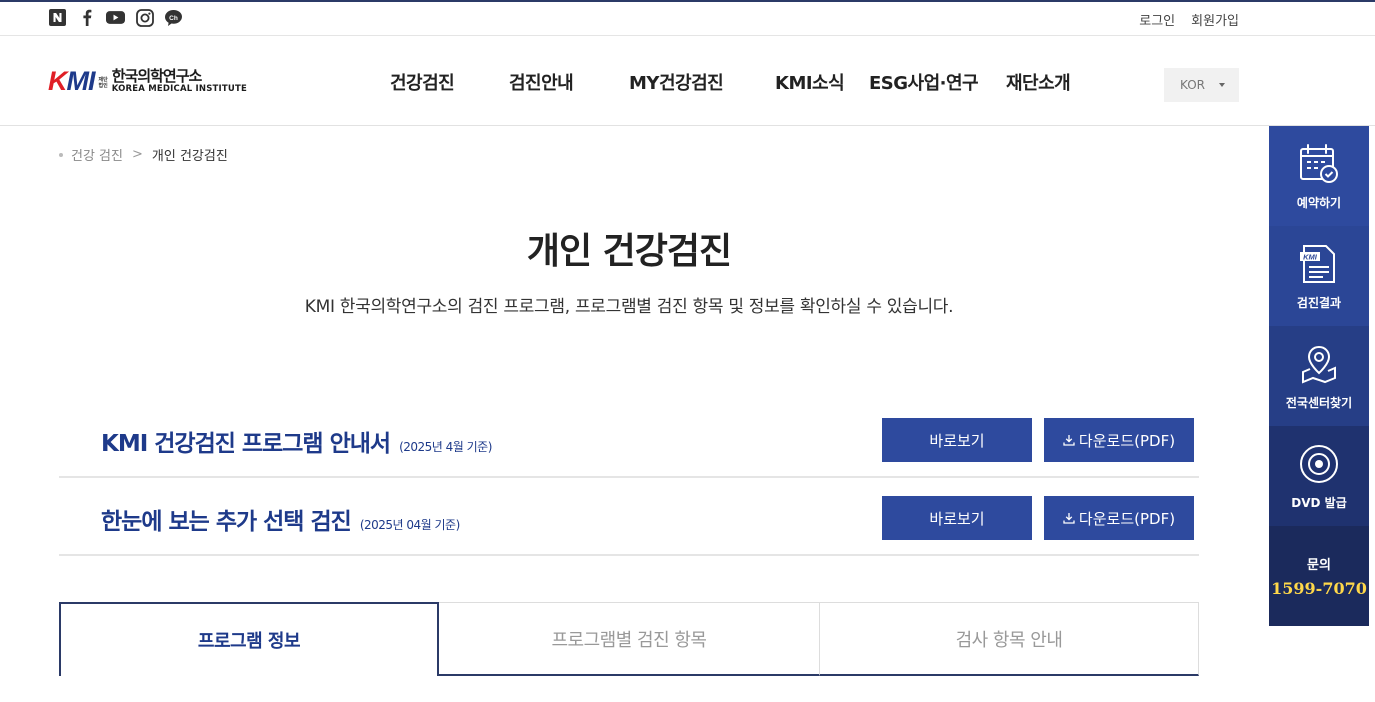  I want to click on signup-link: 회원가입, so click(1215, 19).